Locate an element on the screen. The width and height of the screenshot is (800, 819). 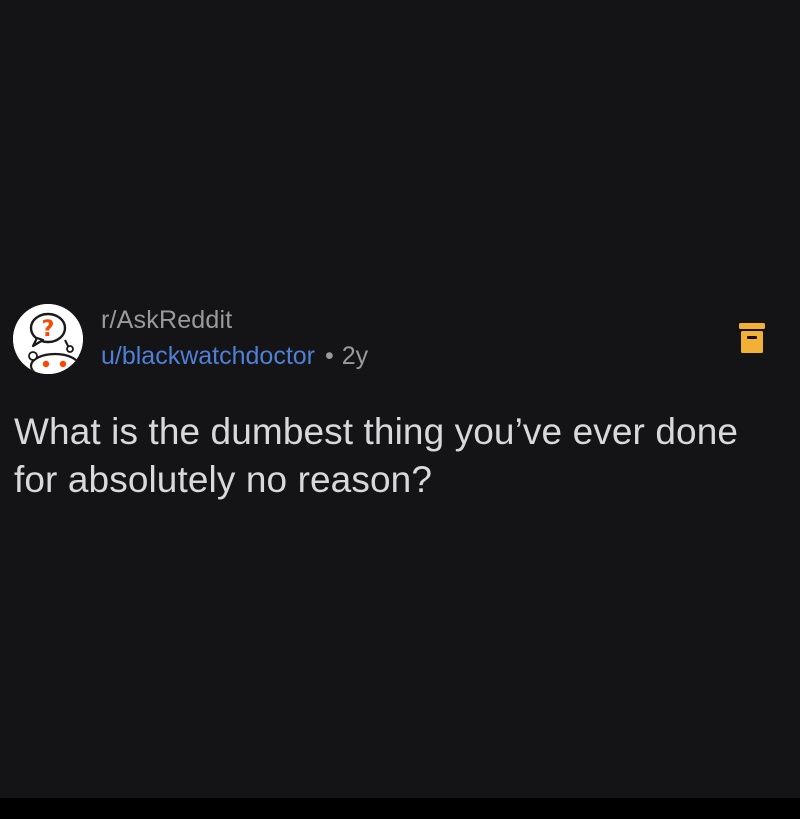
author-username: u/blackwatchdoctor is located at coordinates (208, 356).